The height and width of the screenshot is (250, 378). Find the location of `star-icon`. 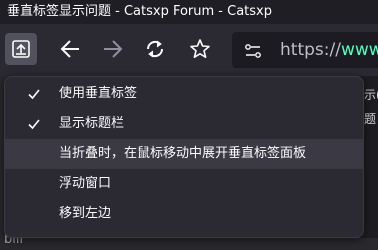

star-icon is located at coordinates (200, 48).